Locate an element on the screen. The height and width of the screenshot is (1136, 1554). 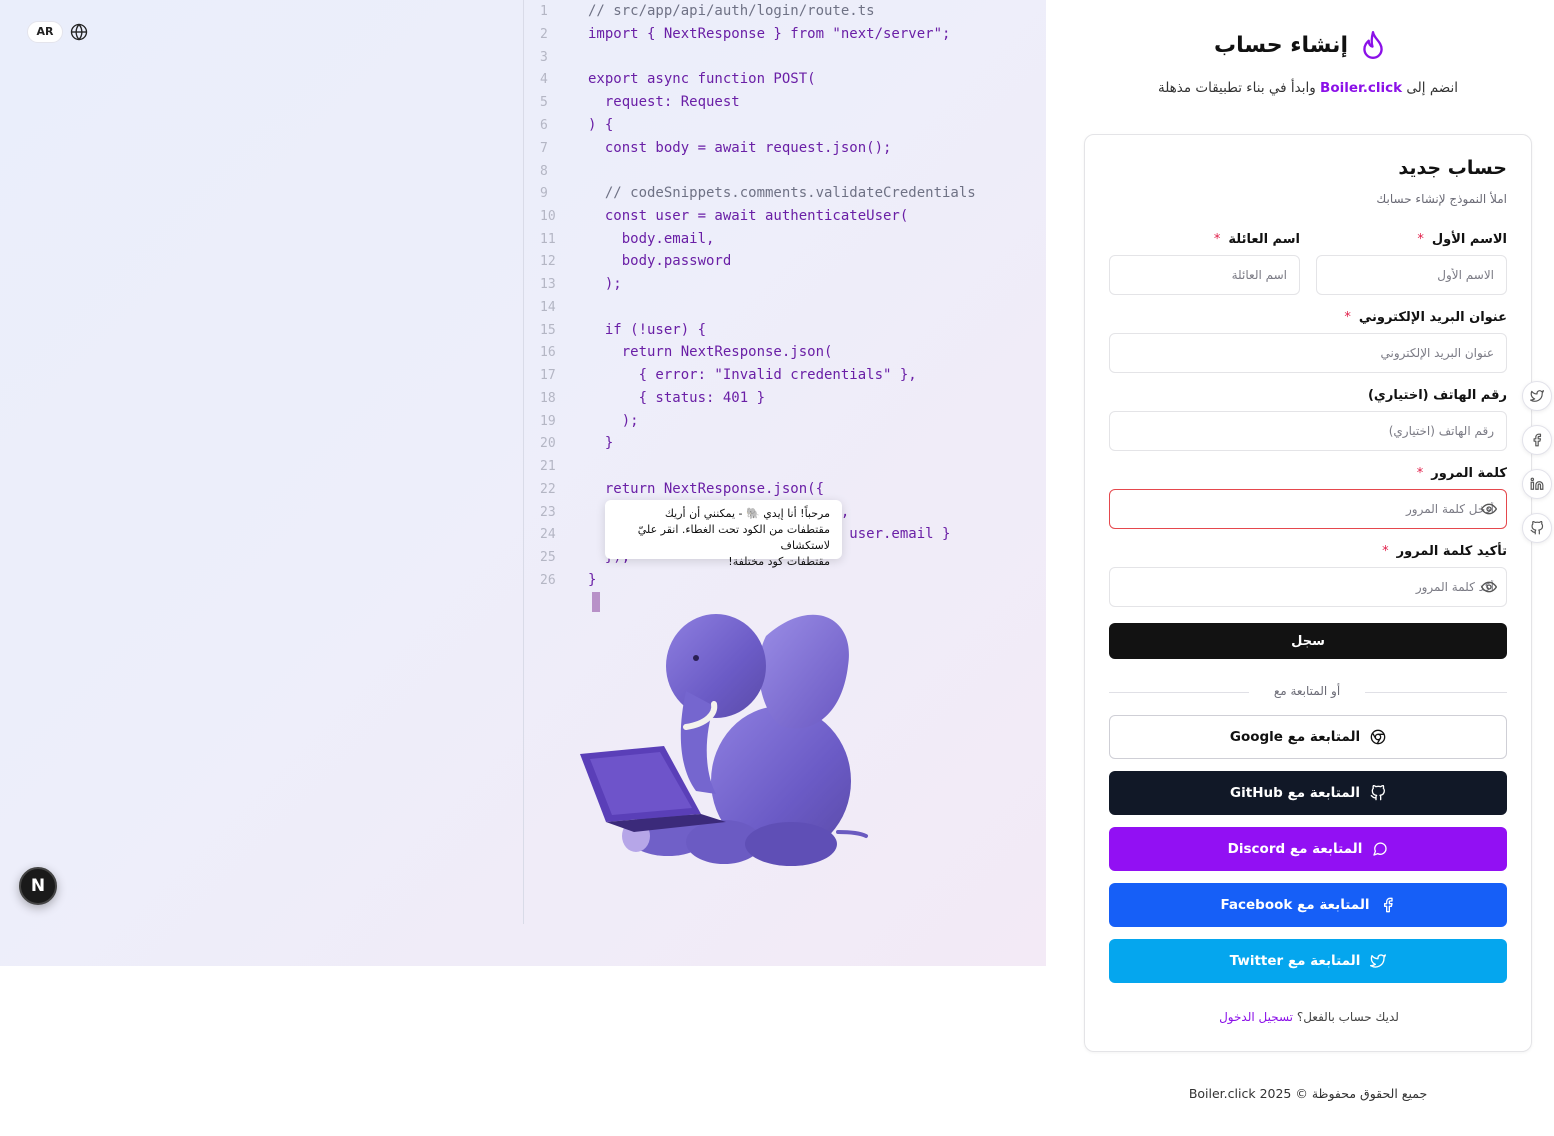
line-number: 20 is located at coordinates (548, 443).